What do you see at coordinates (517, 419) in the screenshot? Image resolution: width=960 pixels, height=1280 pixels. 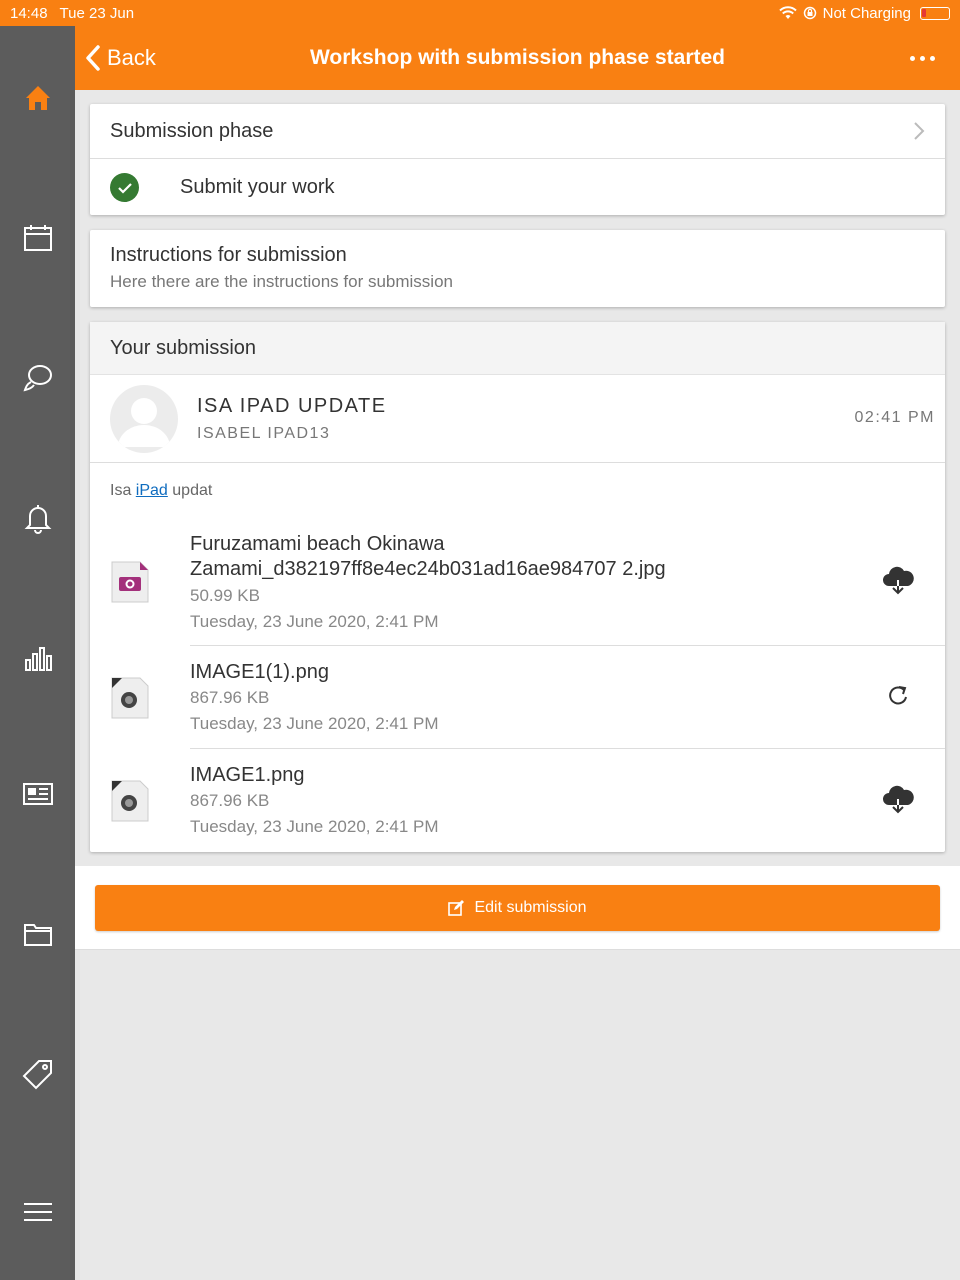 I see `submission-user-row: ISA IPAD UPDATE ISABEL IPAD13 02:41 PM` at bounding box center [517, 419].